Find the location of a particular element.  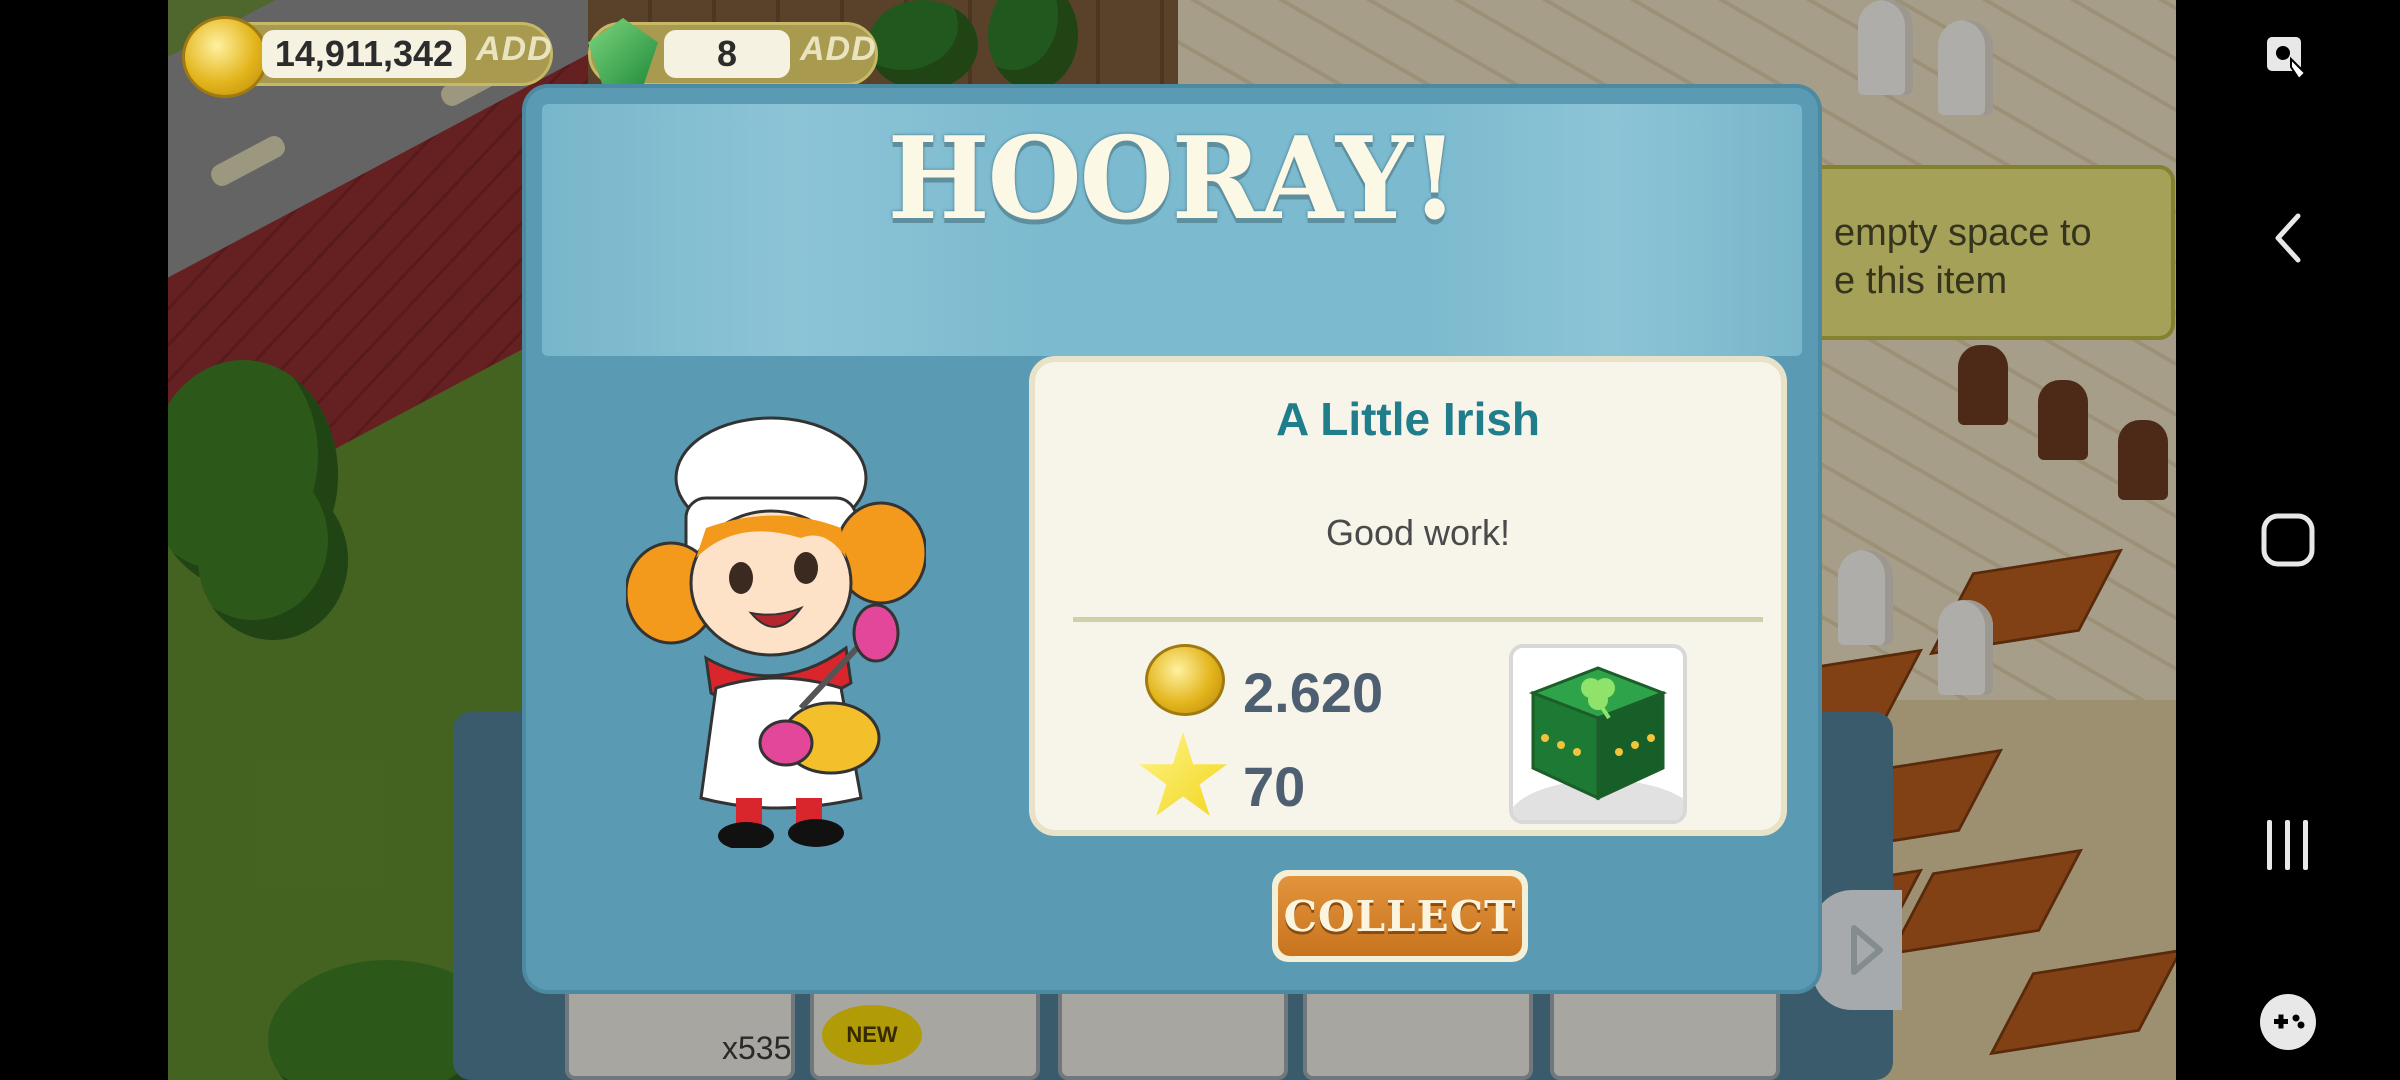

chef-character-icon is located at coordinates (776, 632).